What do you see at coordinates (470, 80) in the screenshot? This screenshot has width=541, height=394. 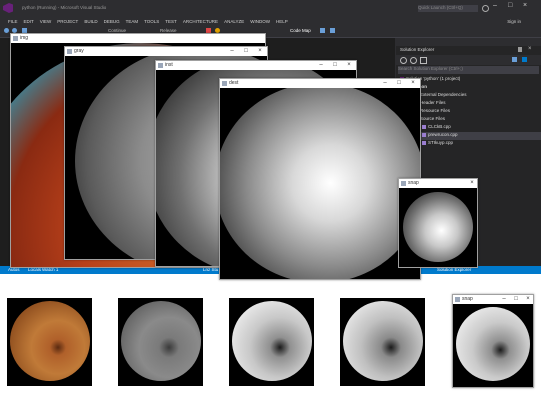 I see `tree-item-solution: Solution 'python' (1 project)` at bounding box center [470, 80].